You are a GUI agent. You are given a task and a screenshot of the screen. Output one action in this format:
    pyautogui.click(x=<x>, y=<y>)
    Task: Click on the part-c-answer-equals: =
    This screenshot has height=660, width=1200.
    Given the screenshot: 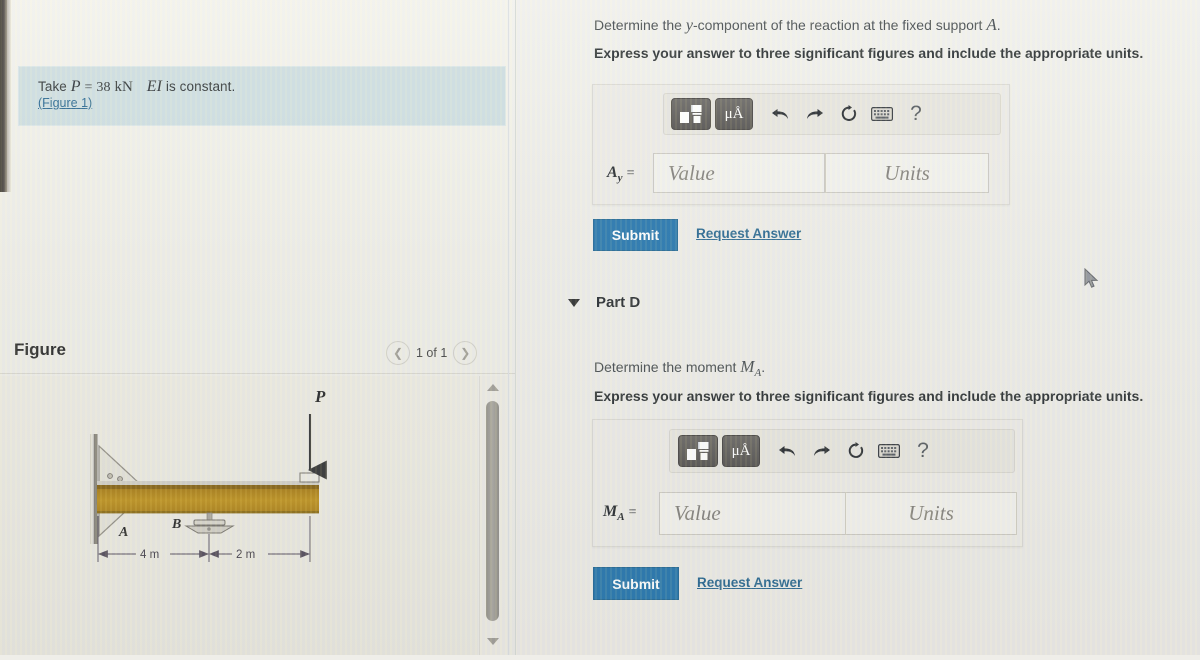 What is the action you would take?
    pyautogui.click(x=630, y=173)
    